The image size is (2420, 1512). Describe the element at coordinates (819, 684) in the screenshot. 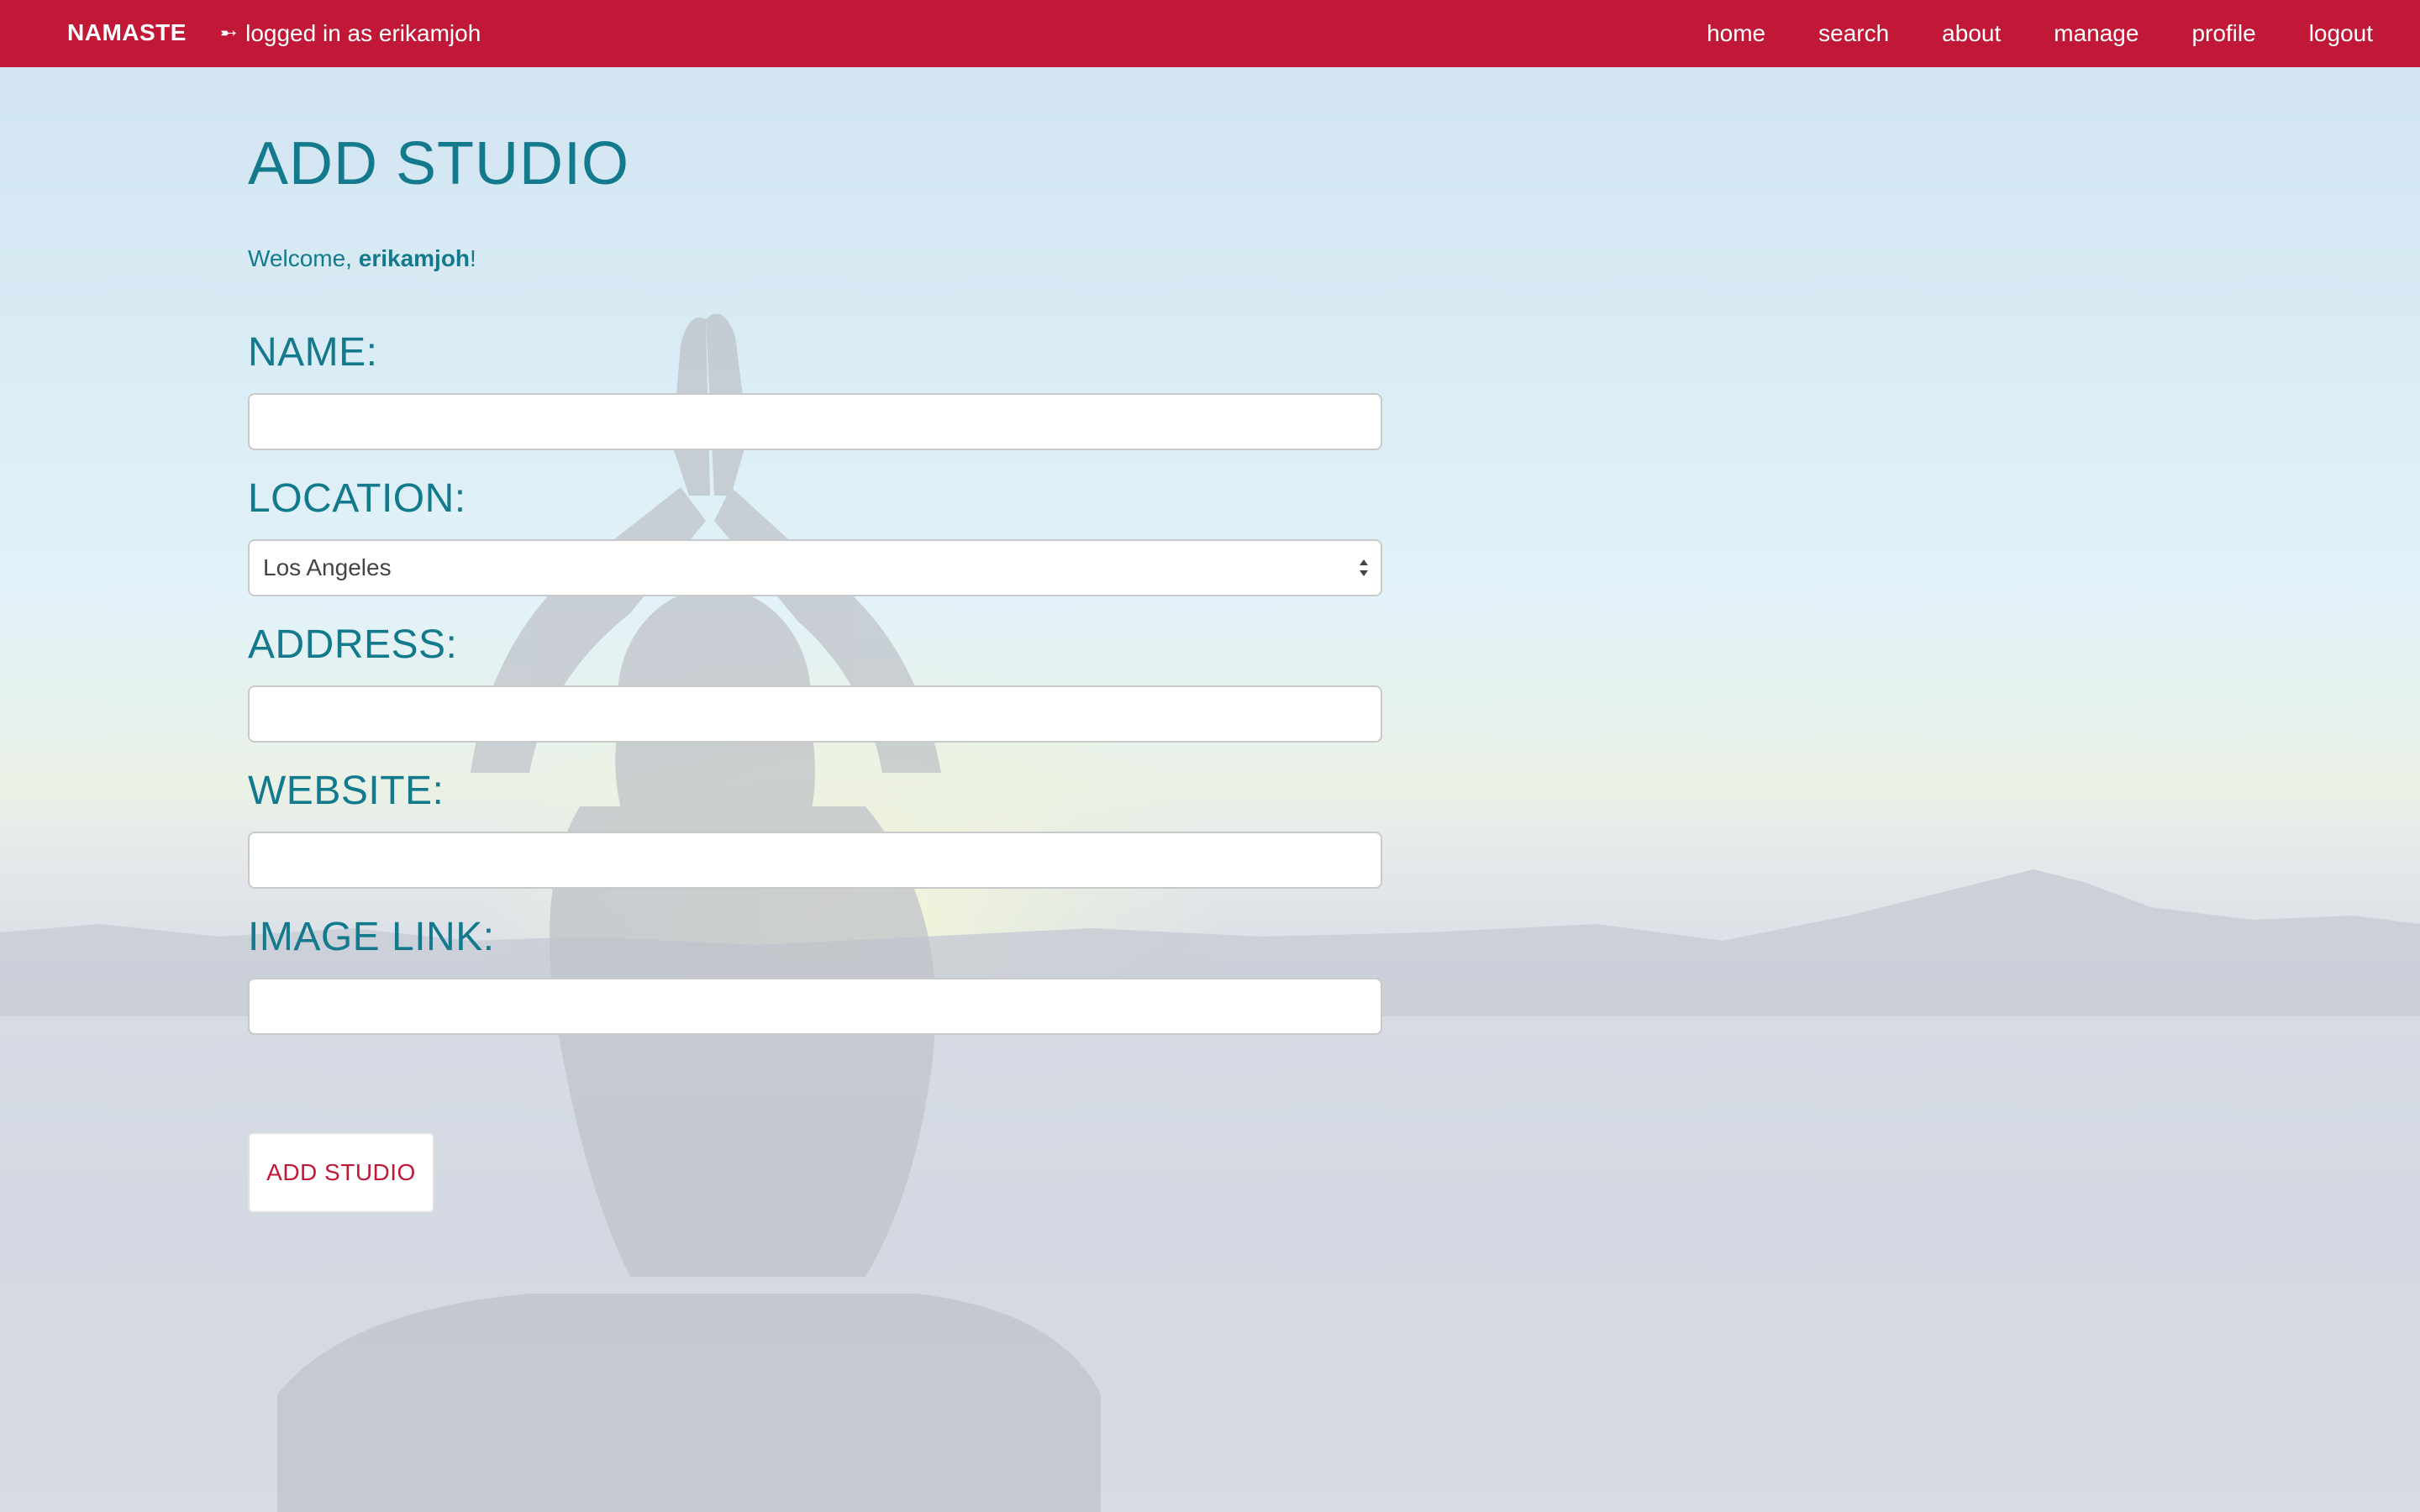

I see `address-field-group: ADDRESS:` at that location.